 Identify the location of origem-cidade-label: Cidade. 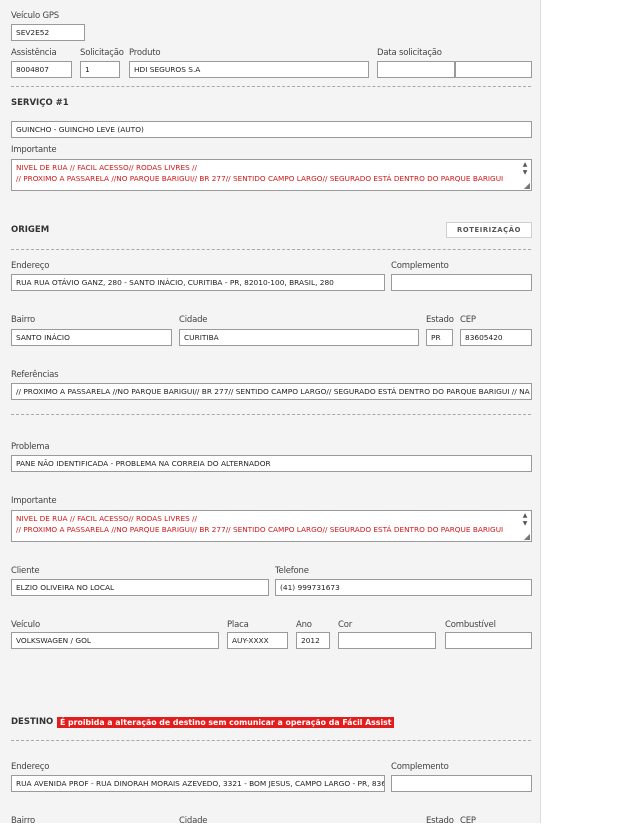
(193, 320).